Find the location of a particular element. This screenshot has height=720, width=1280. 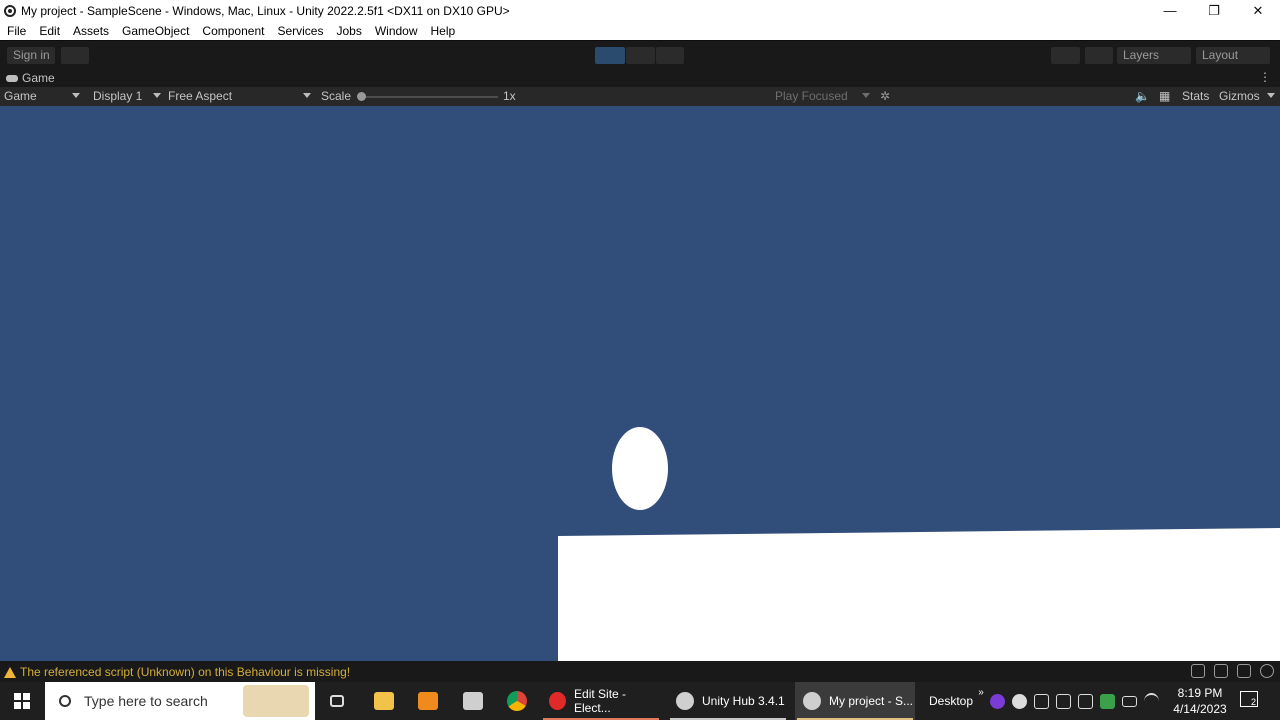

clapperboard-icon is located at coordinates (473, 701).